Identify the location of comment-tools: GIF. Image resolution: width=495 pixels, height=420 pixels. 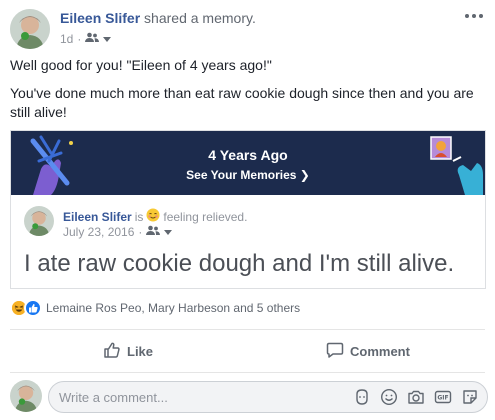
(416, 397).